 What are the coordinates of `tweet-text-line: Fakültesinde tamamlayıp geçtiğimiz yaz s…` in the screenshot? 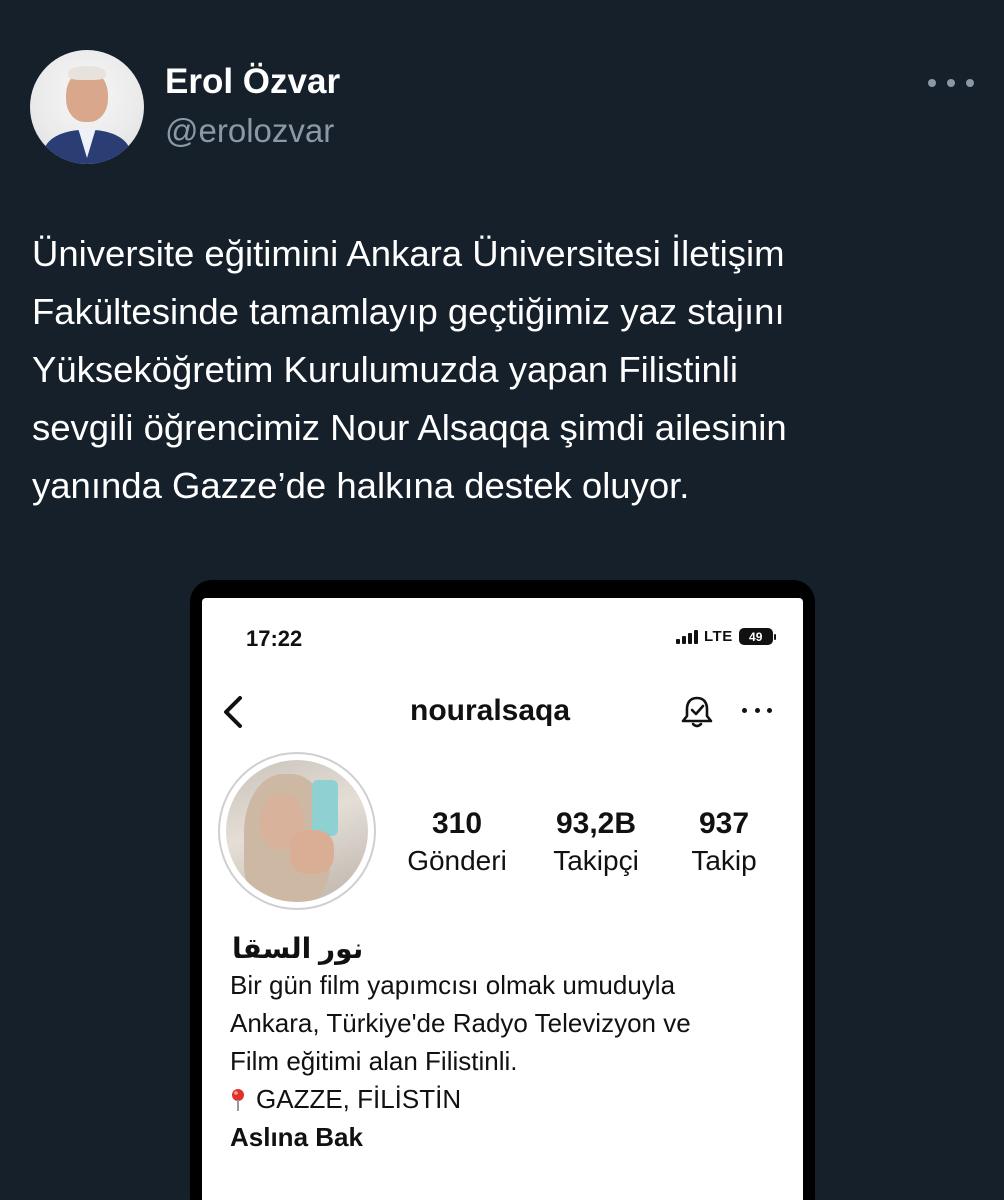 It's located at (408, 311).